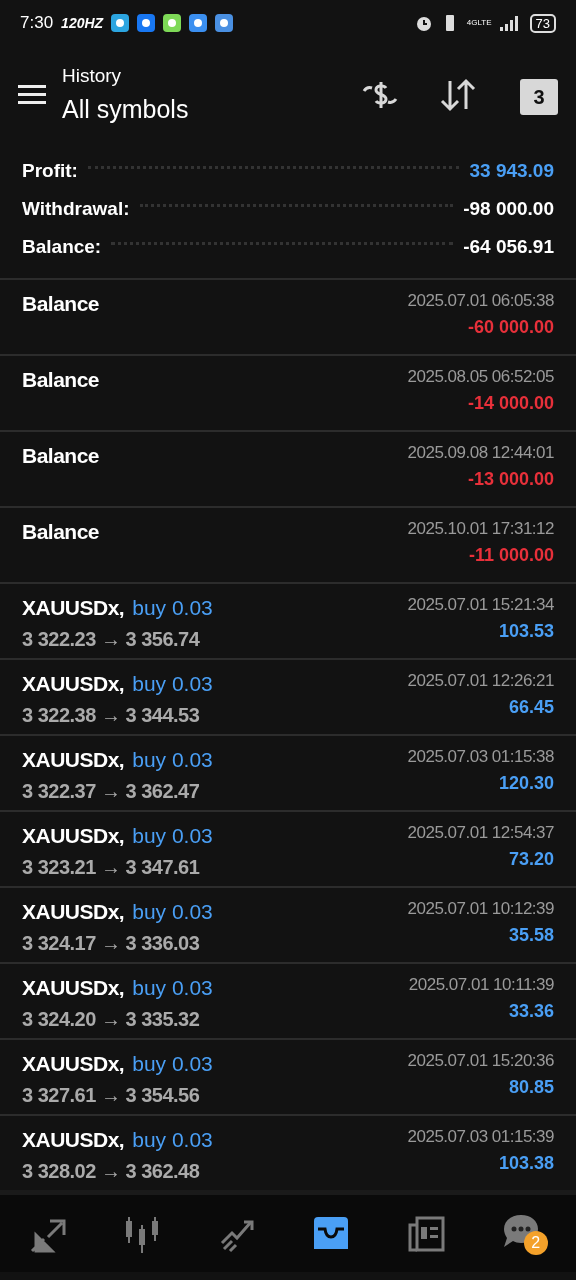 Image resolution: width=576 pixels, height=1280 pixels. I want to click on toolbar-subtitle: History, so click(92, 76).